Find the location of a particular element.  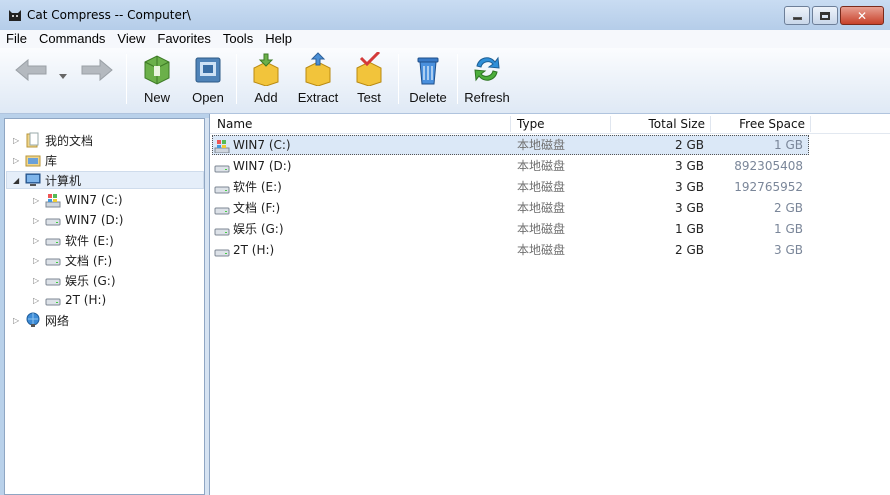

table-row: WIN7 (C:) 本地磁盘 2 GB 1 GB is located at coordinates (550, 145).